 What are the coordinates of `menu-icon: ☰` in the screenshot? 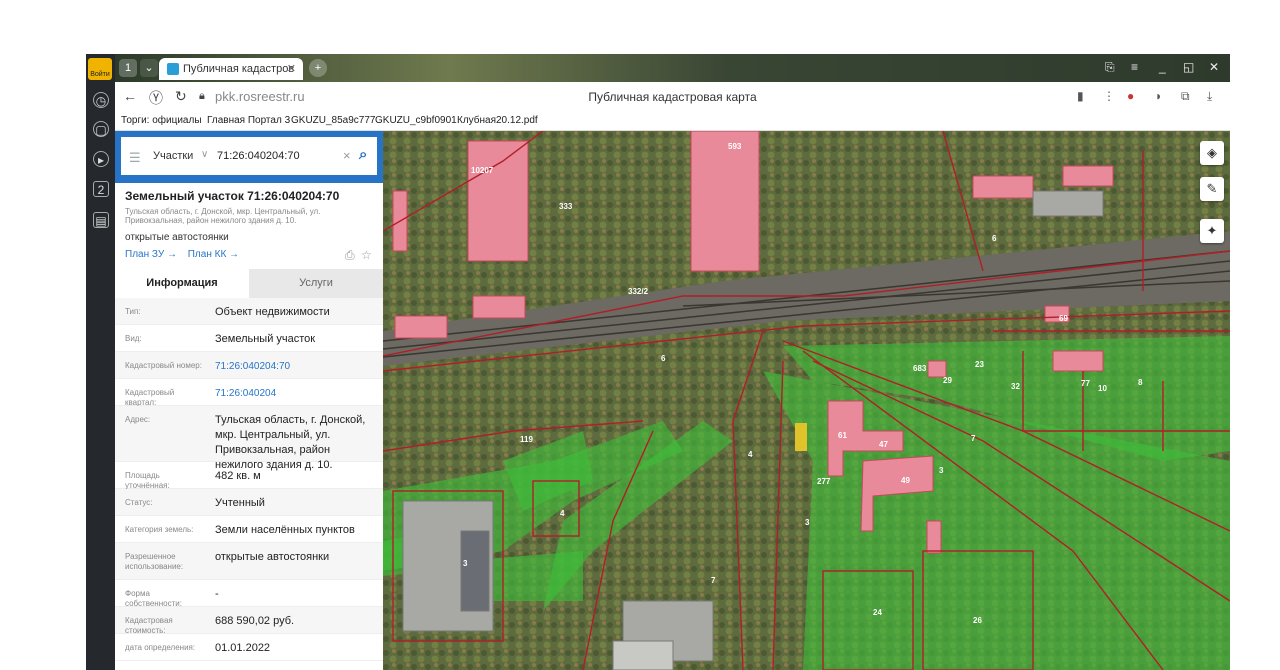 It's located at (135, 158).